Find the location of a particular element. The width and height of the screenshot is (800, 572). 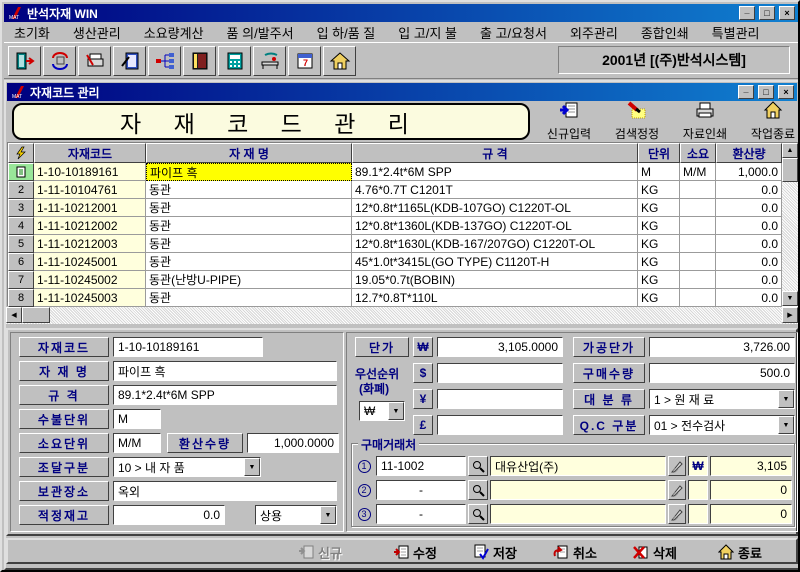

menu-init: 초기화 is located at coordinates (32, 32).